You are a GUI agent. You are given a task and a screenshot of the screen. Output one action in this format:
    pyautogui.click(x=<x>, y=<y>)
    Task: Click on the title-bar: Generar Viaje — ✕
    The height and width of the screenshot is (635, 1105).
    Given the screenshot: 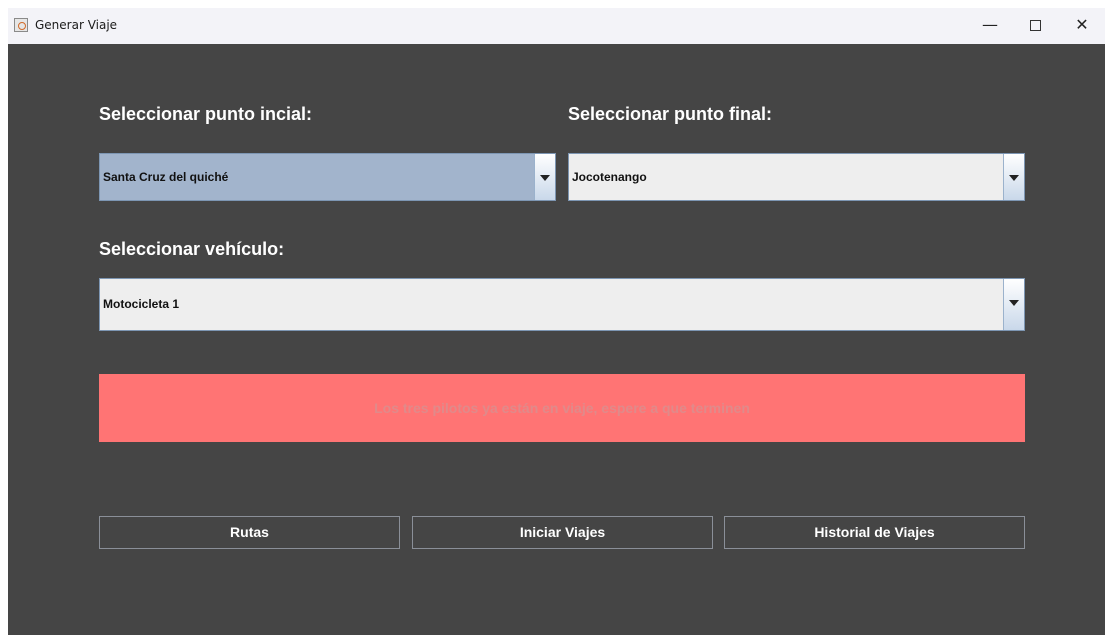 What is the action you would take?
    pyautogui.click(x=556, y=26)
    